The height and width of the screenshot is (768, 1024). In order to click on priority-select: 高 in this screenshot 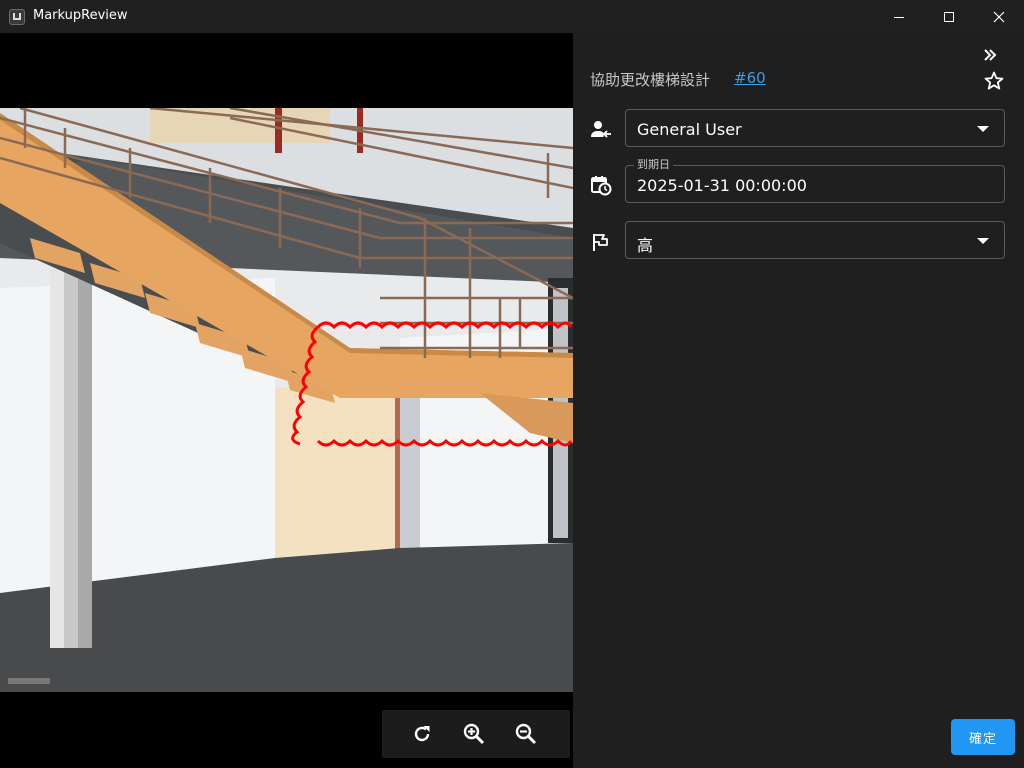, I will do `click(815, 240)`.